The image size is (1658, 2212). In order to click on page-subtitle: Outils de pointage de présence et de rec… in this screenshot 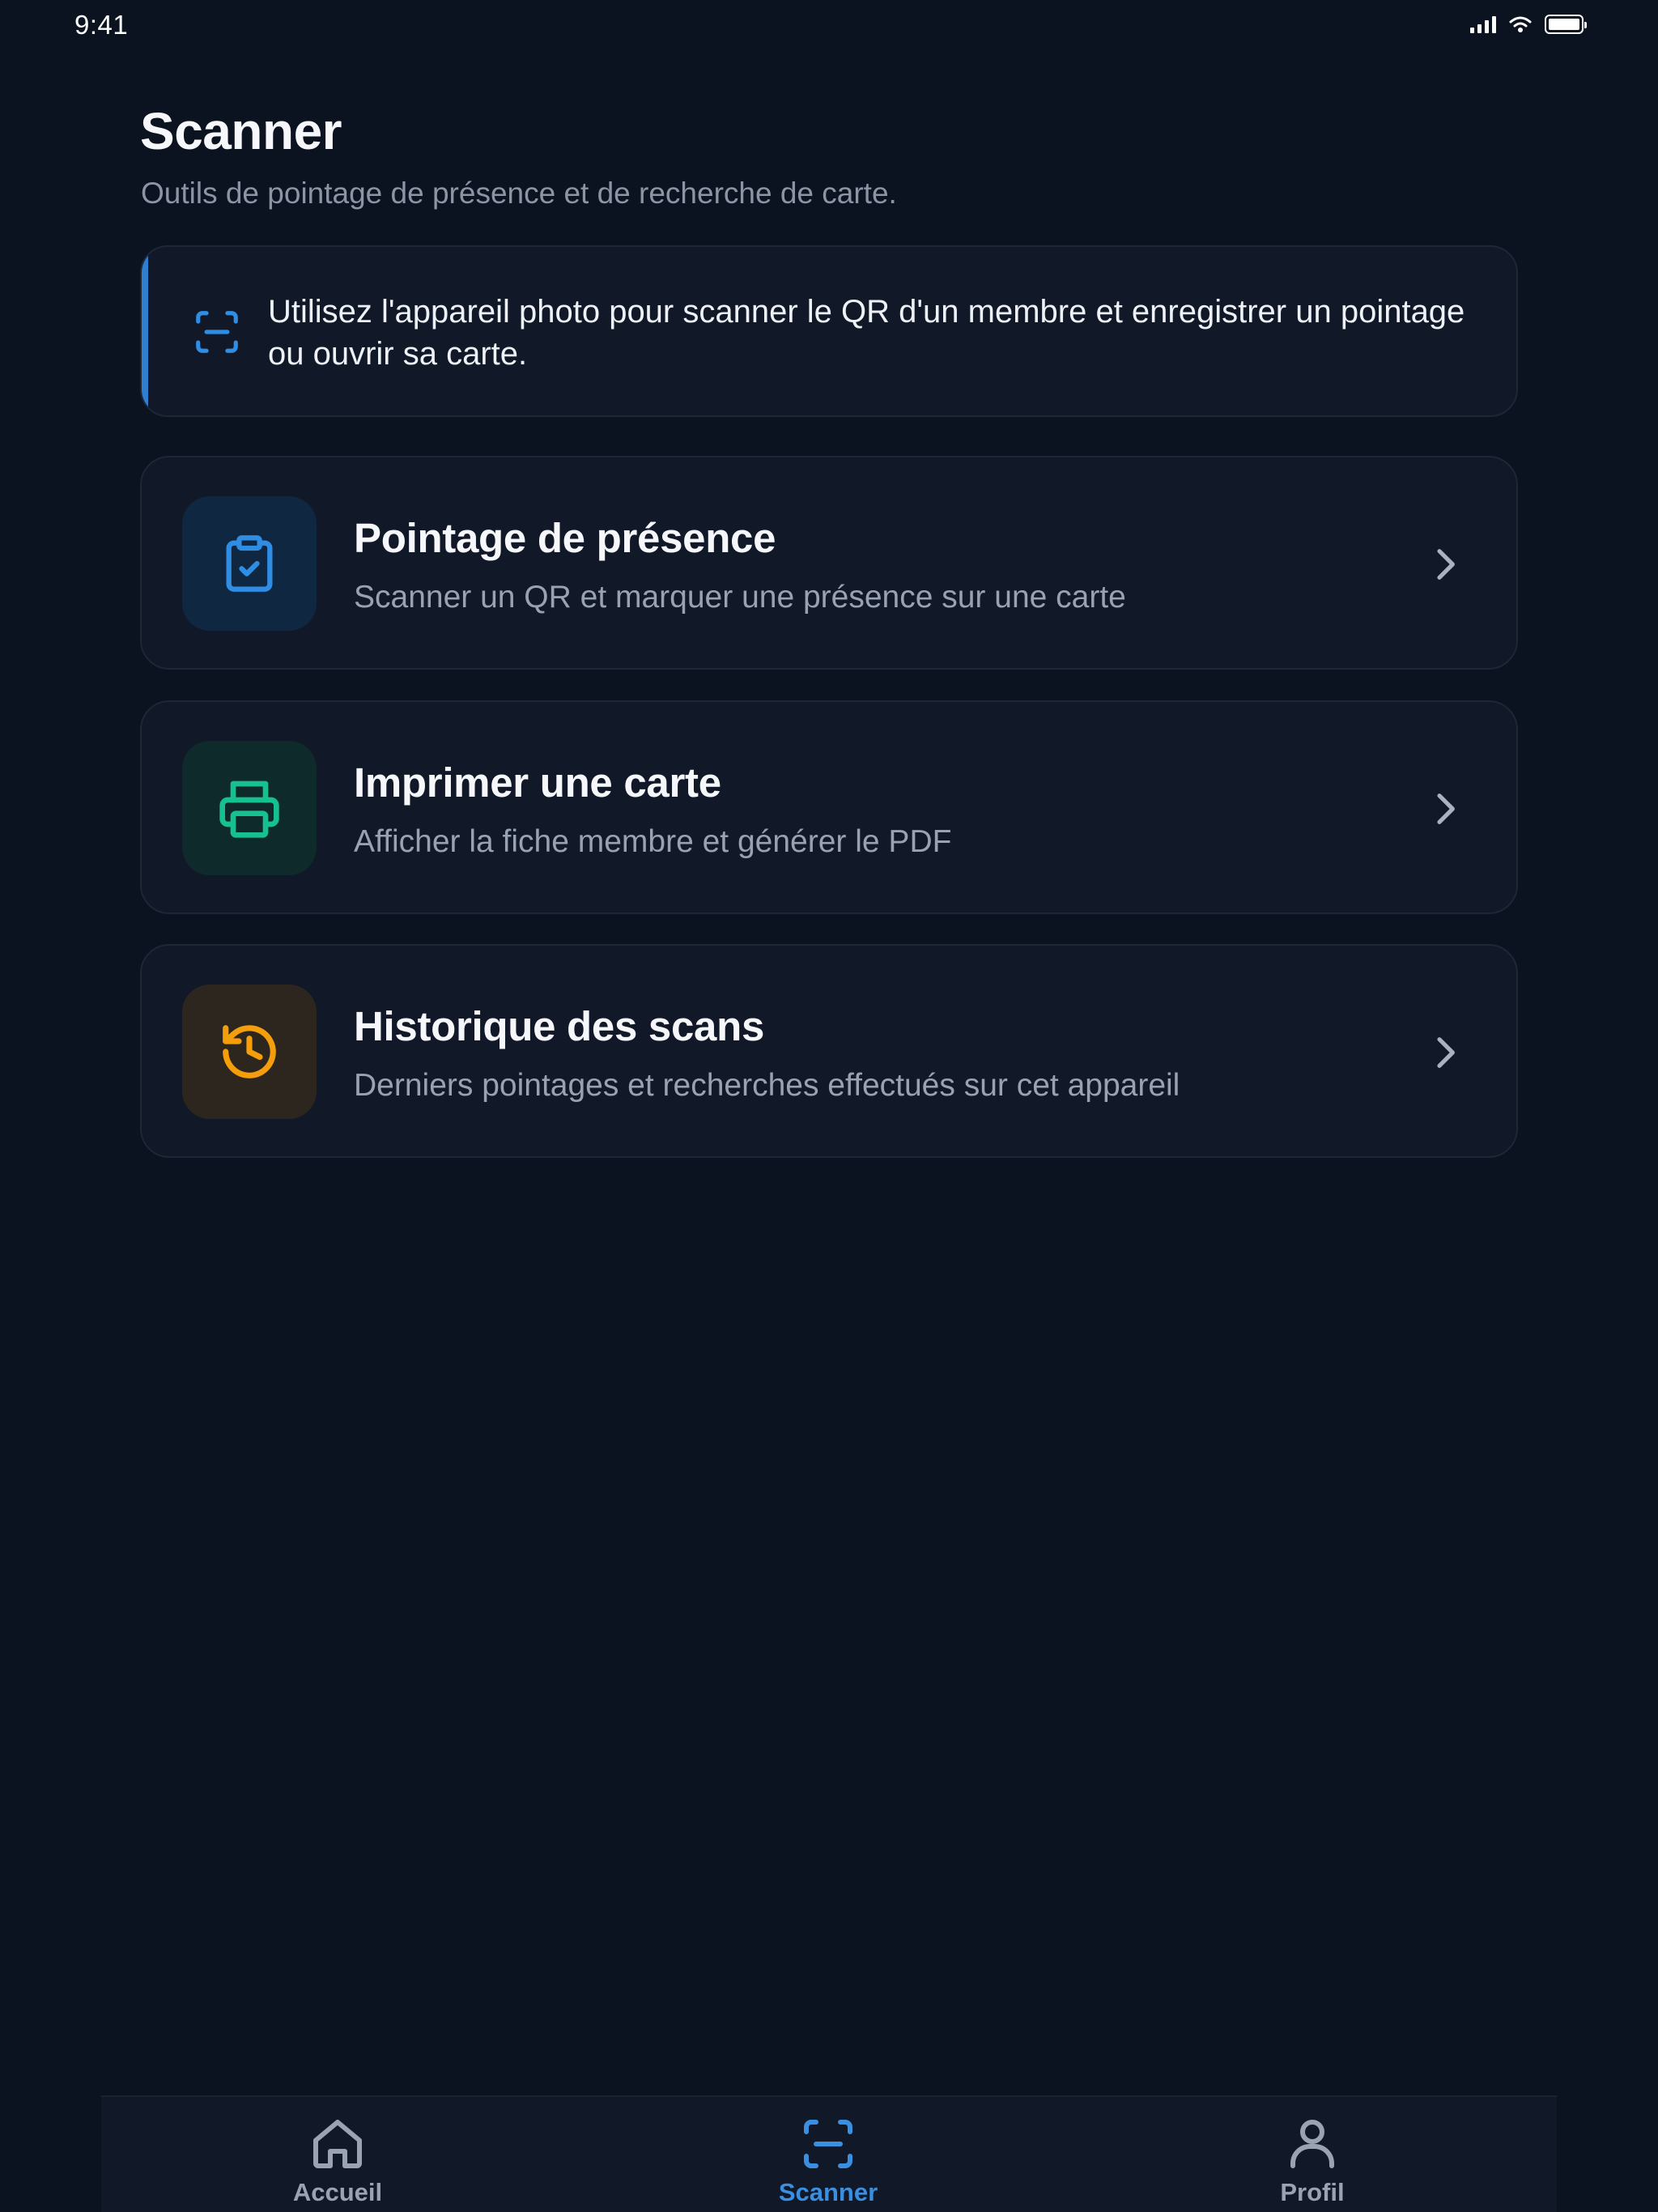, I will do `click(519, 194)`.